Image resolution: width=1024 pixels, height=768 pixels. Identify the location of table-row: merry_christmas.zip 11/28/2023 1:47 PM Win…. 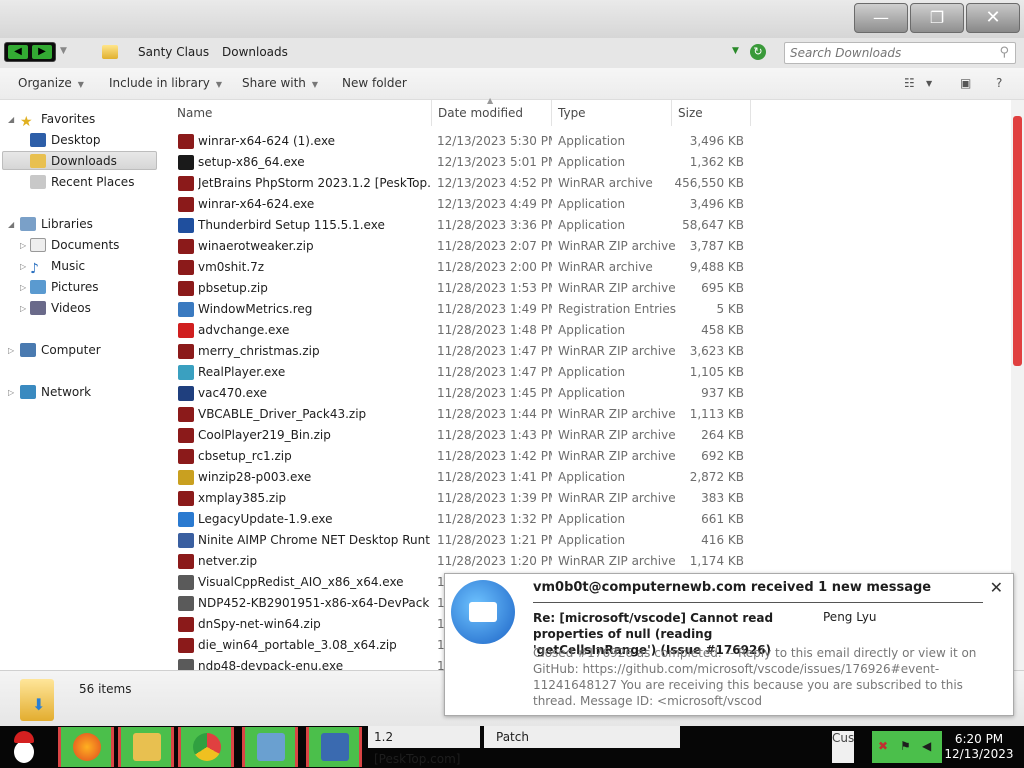
(462, 351).